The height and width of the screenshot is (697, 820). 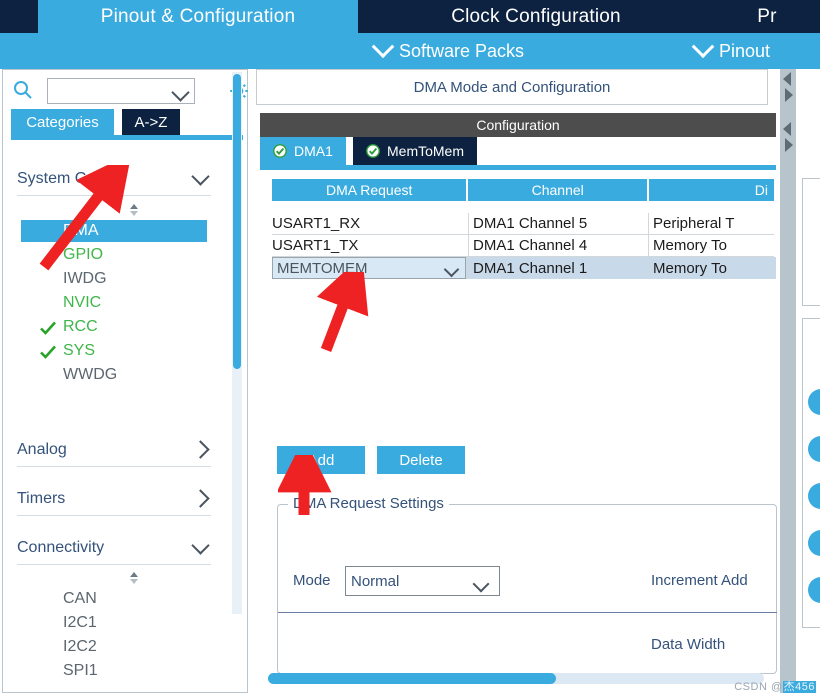 I want to click on sidebar-item-can: CAN, so click(x=80, y=599).